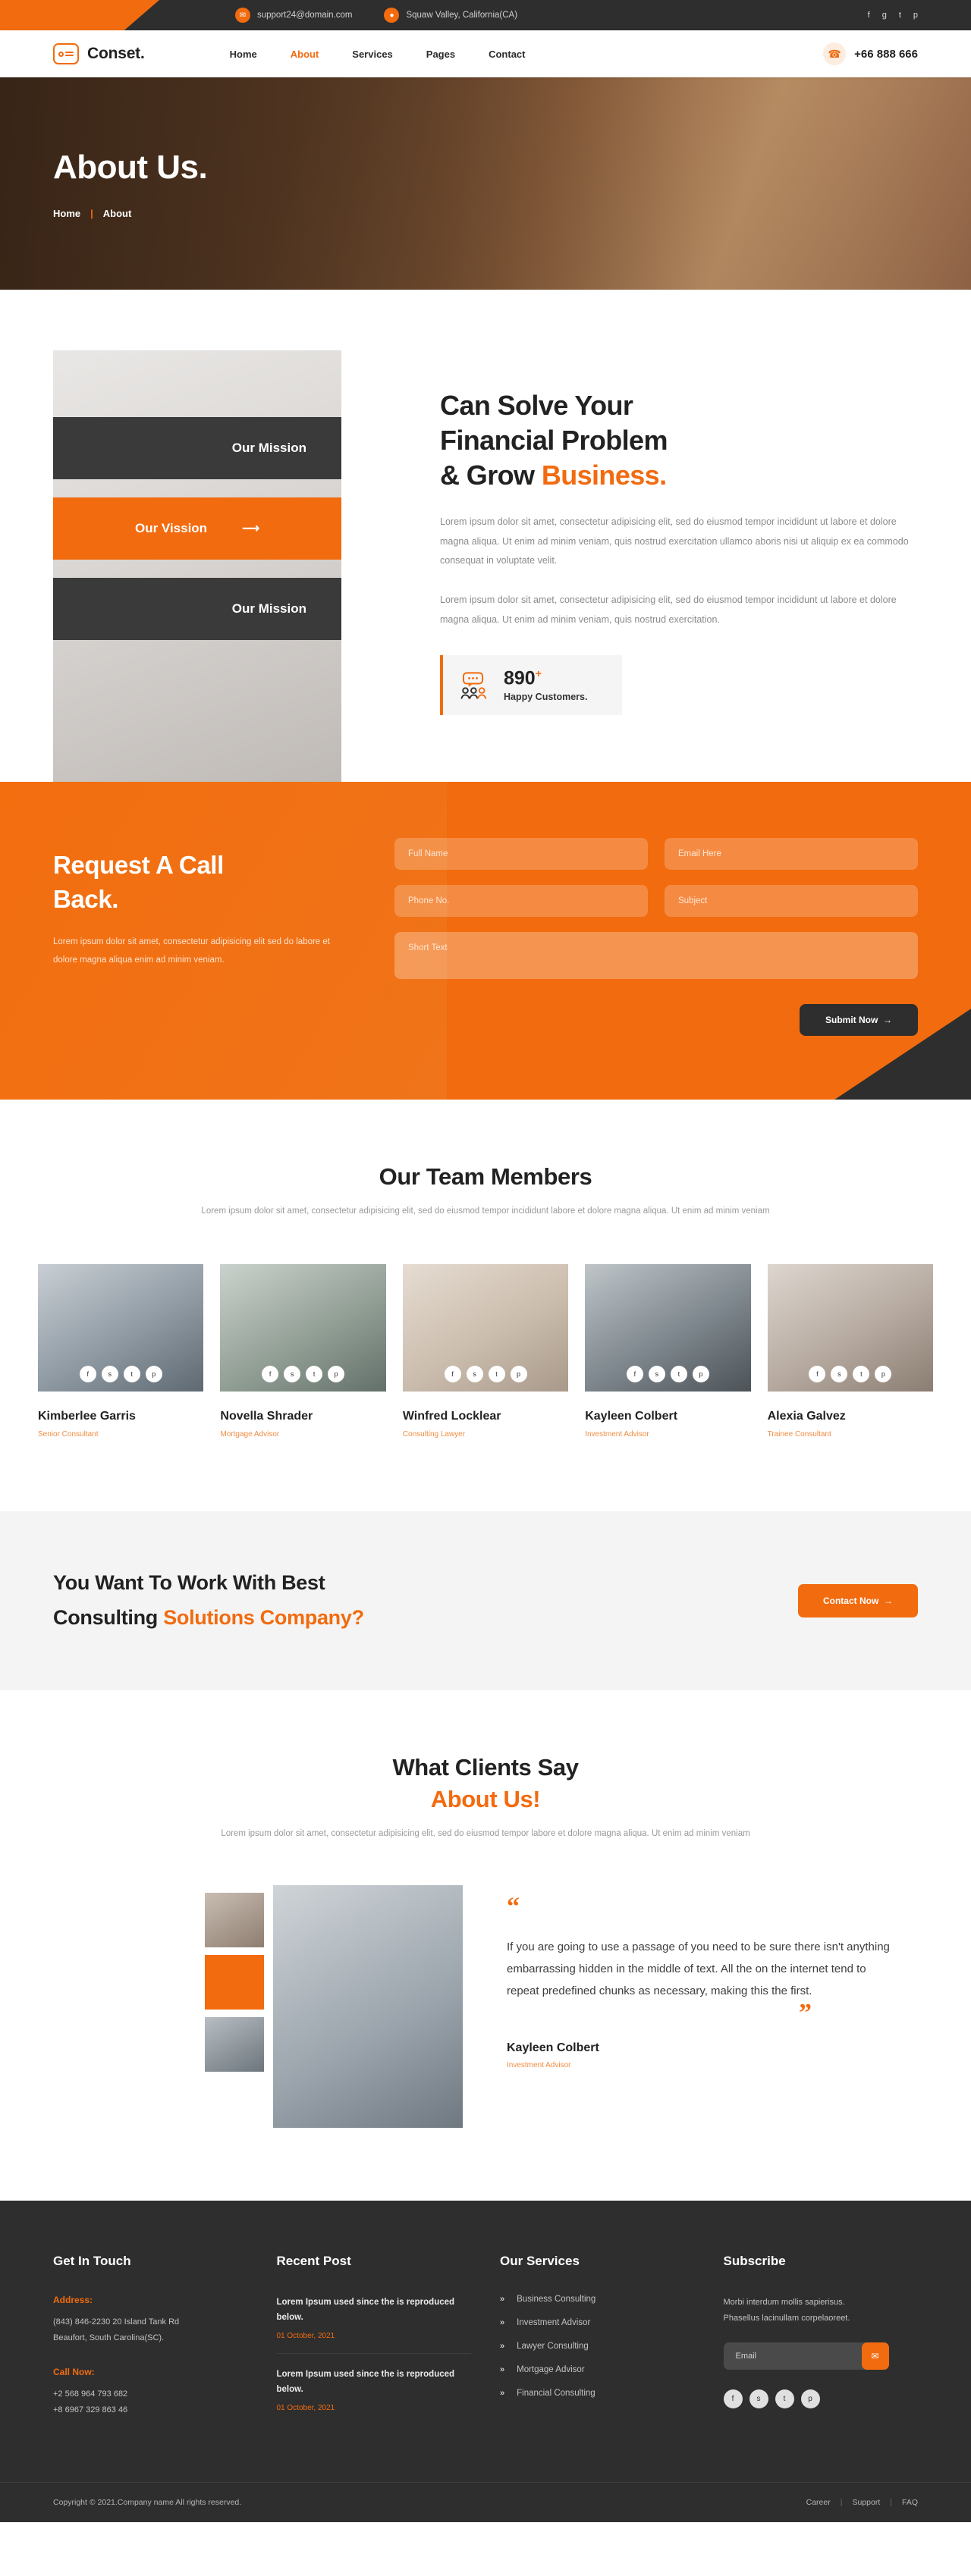 The height and width of the screenshot is (2576, 971). I want to click on phone-input, so click(521, 901).